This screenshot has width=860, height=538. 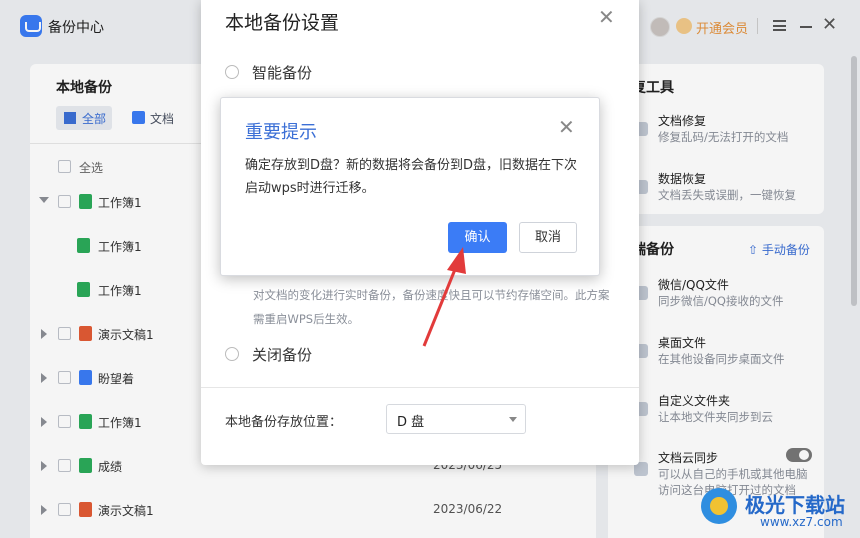 What do you see at coordinates (441, 304) in the screenshot?
I see `arrow-shaft` at bounding box center [441, 304].